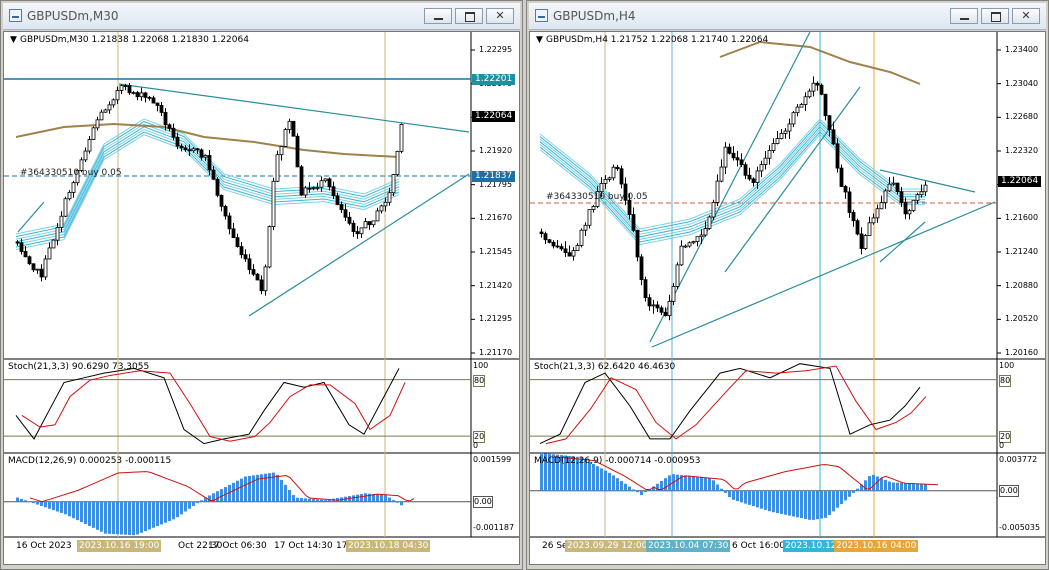  I want to click on price-axis-label: 1.21420, so click(496, 285).